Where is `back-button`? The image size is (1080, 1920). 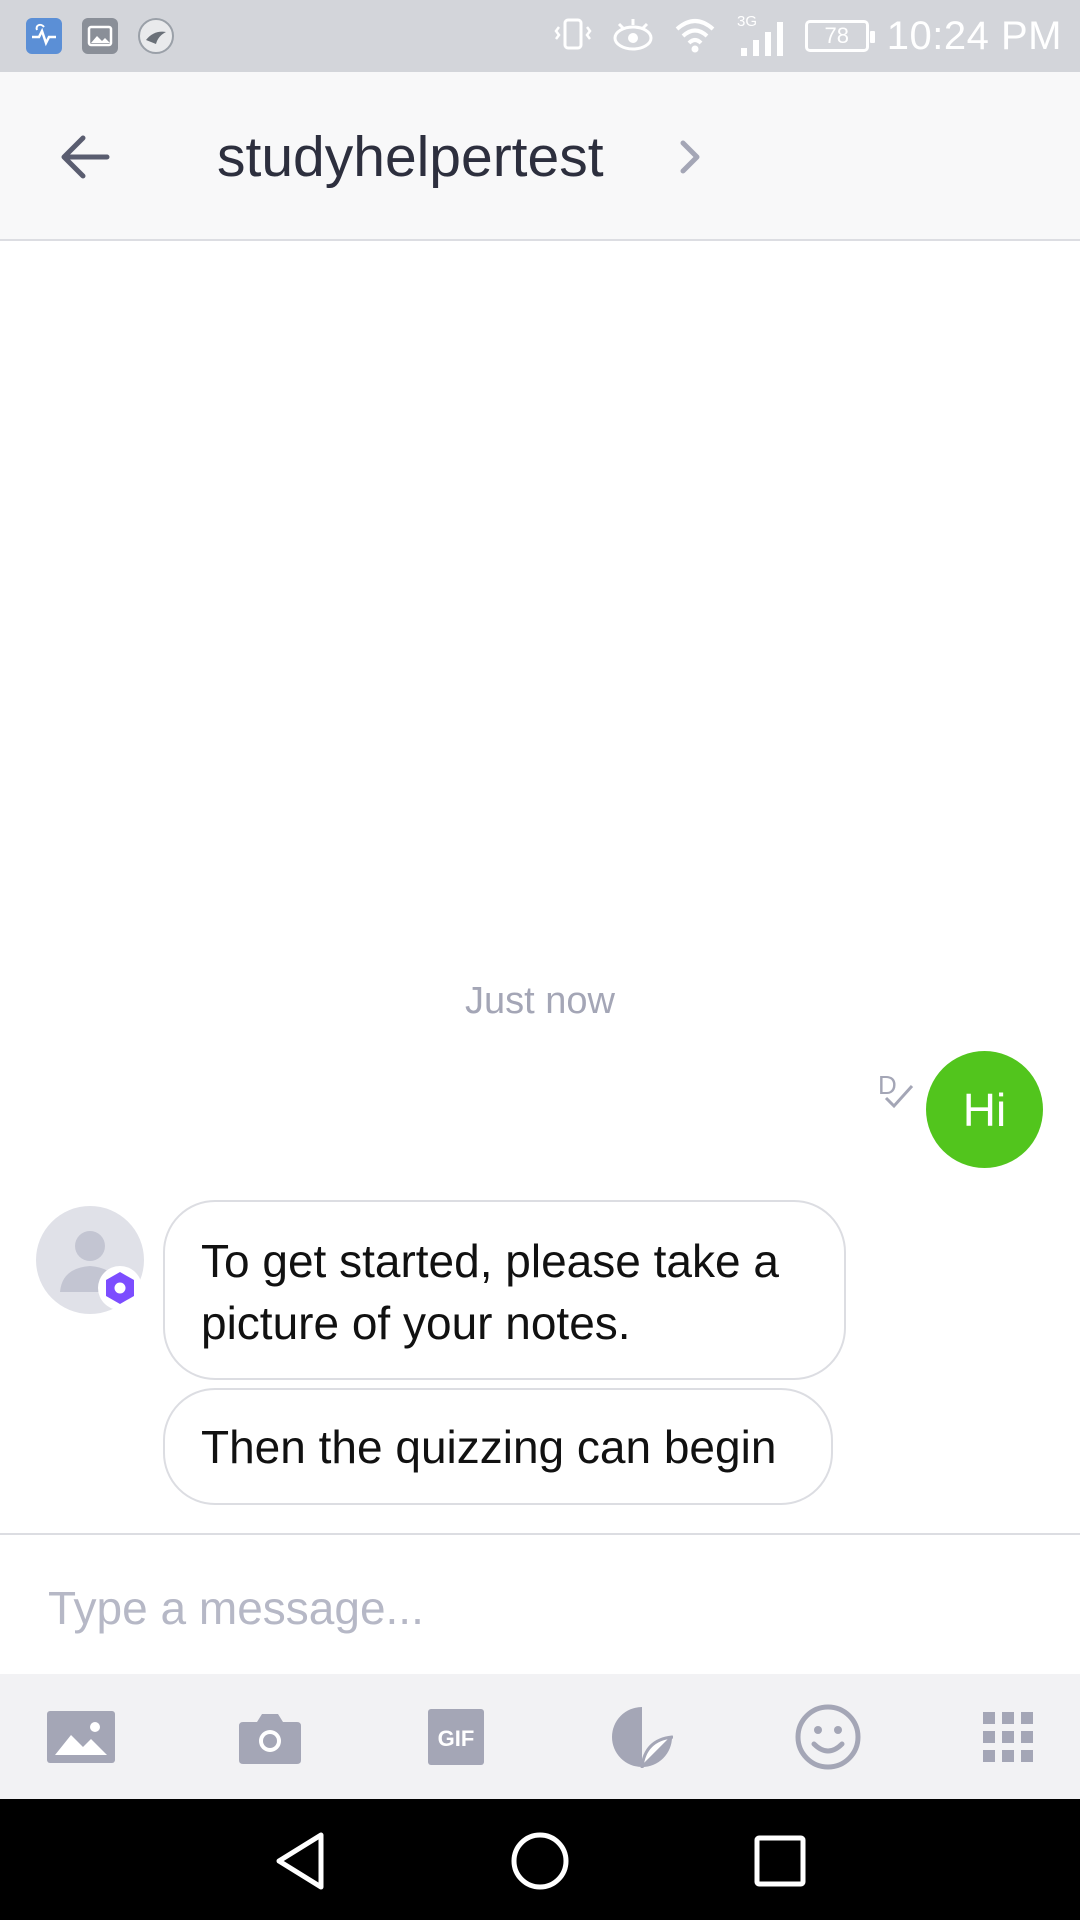 back-button is located at coordinates (85, 157).